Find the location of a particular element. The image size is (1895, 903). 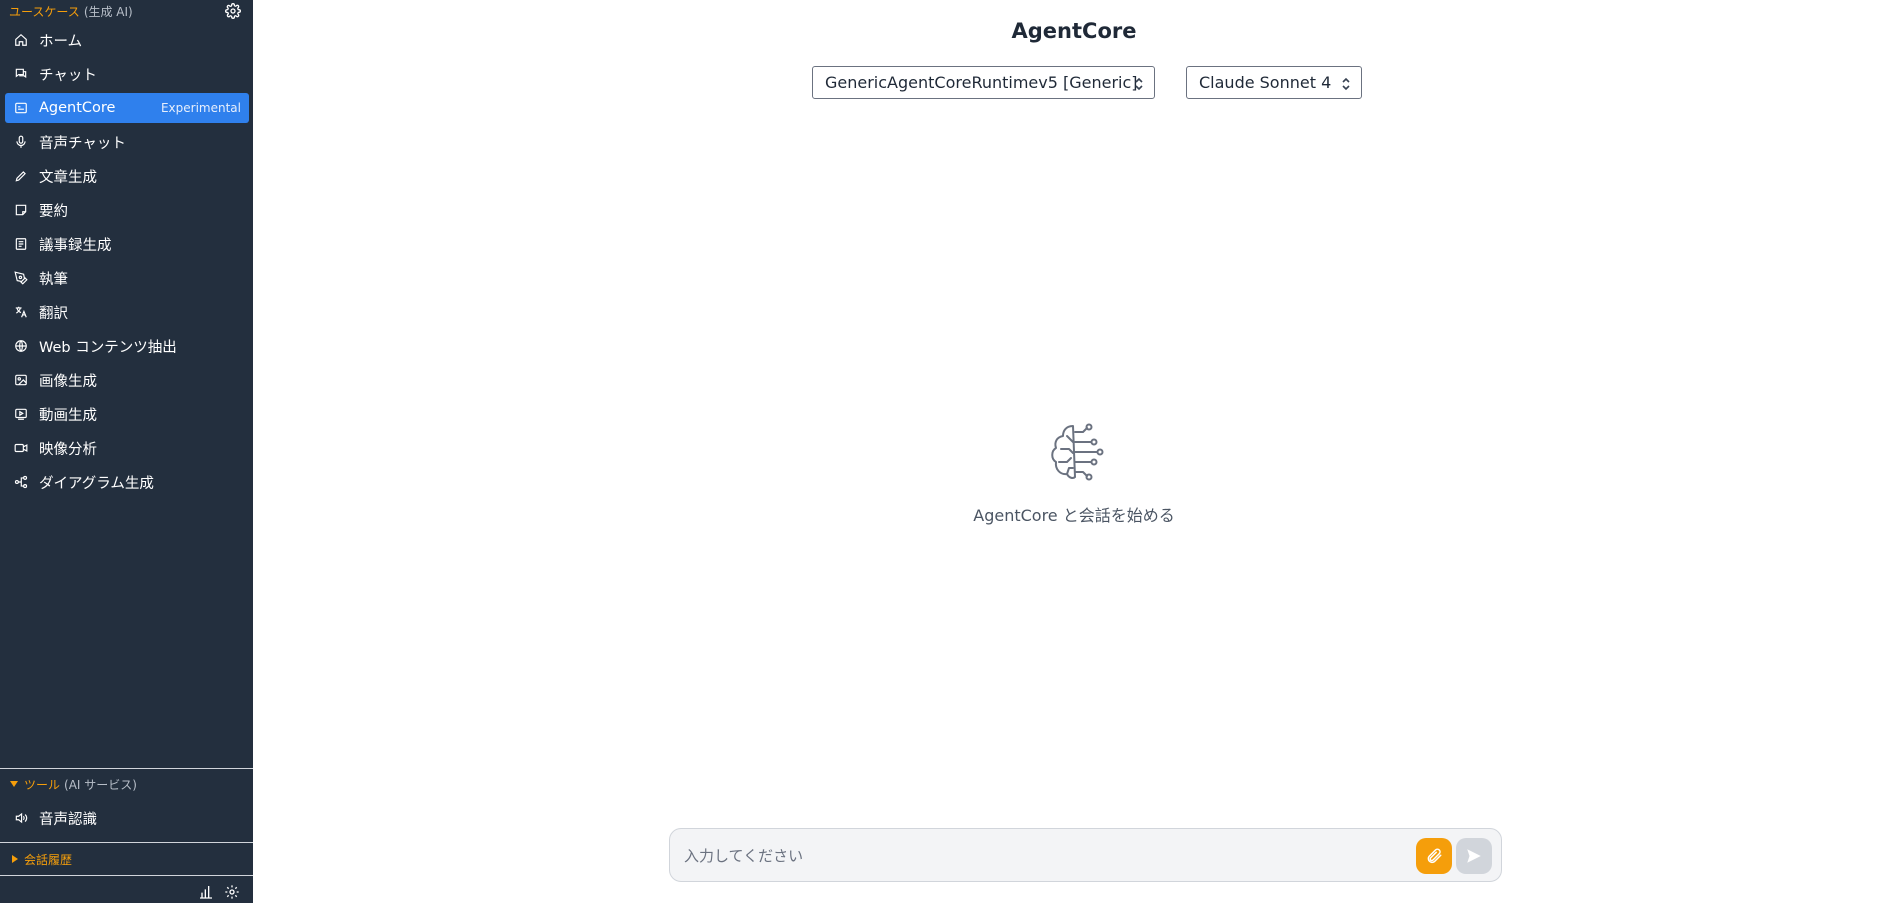

speaker-icon is located at coordinates (21, 818).